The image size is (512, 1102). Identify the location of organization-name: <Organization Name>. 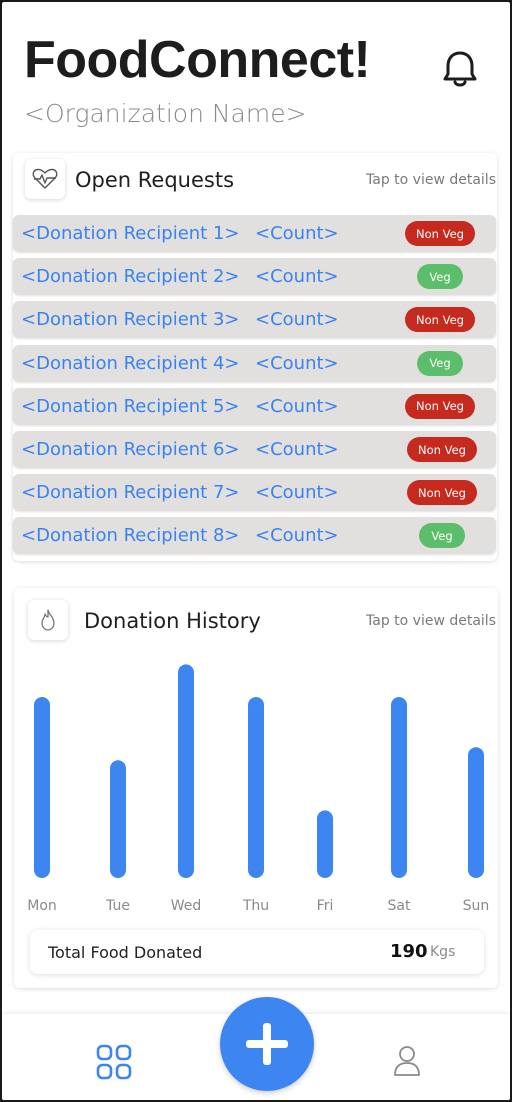
(165, 113).